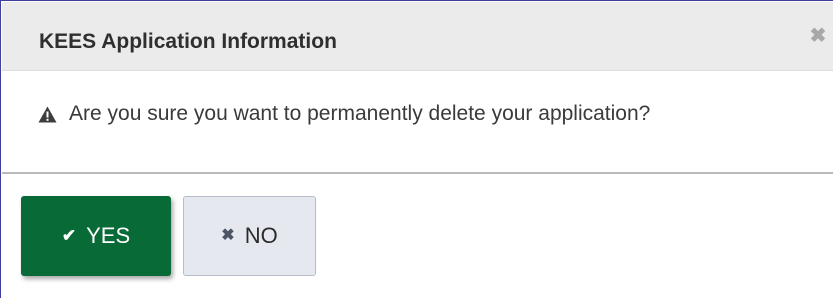 This screenshot has width=833, height=298. Describe the element at coordinates (228, 235) in the screenshot. I see `close-x-icon: ✖` at that location.